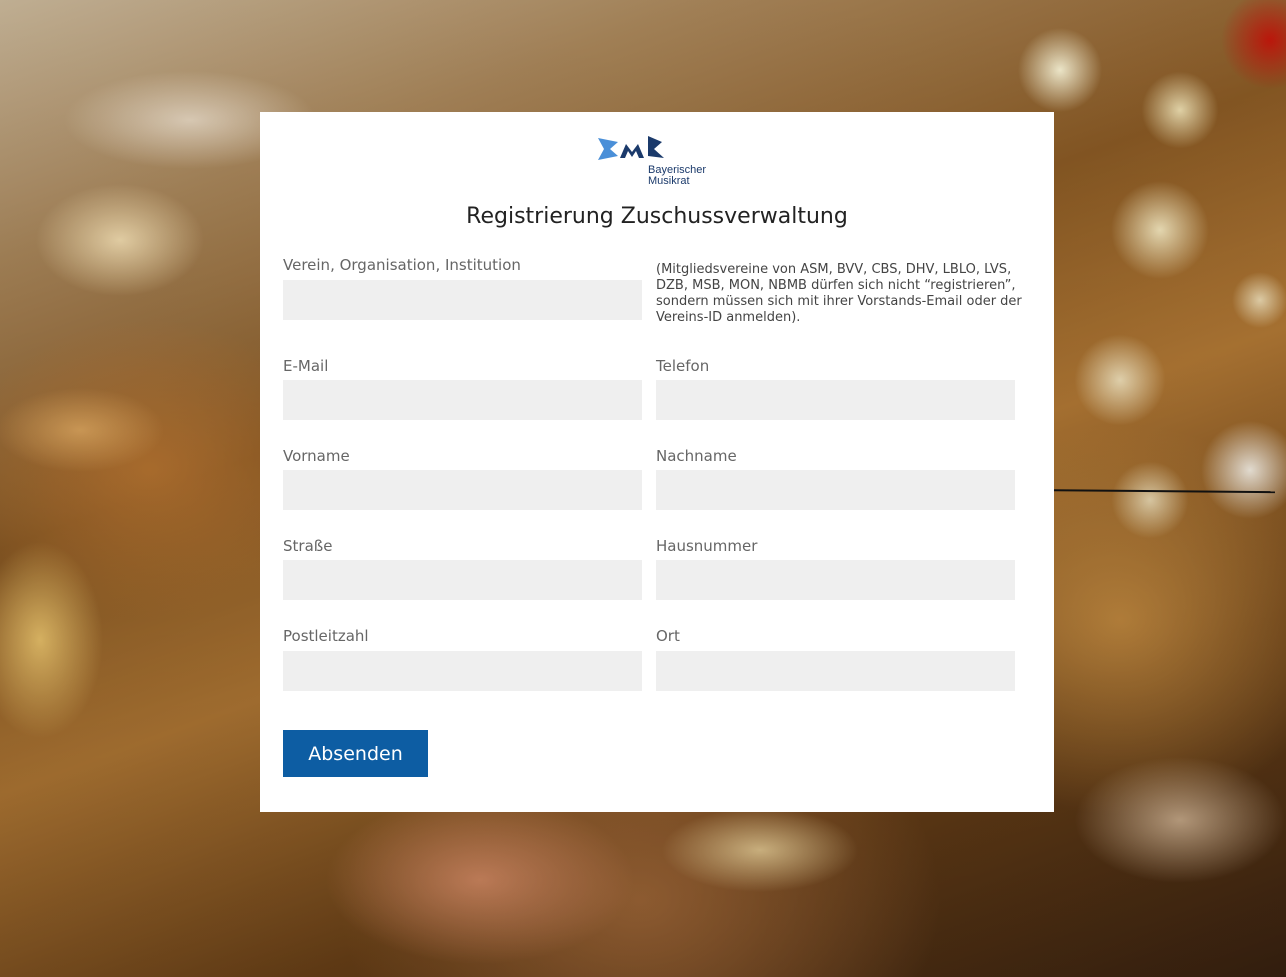  Describe the element at coordinates (462, 671) in the screenshot. I see `plz-input` at that location.